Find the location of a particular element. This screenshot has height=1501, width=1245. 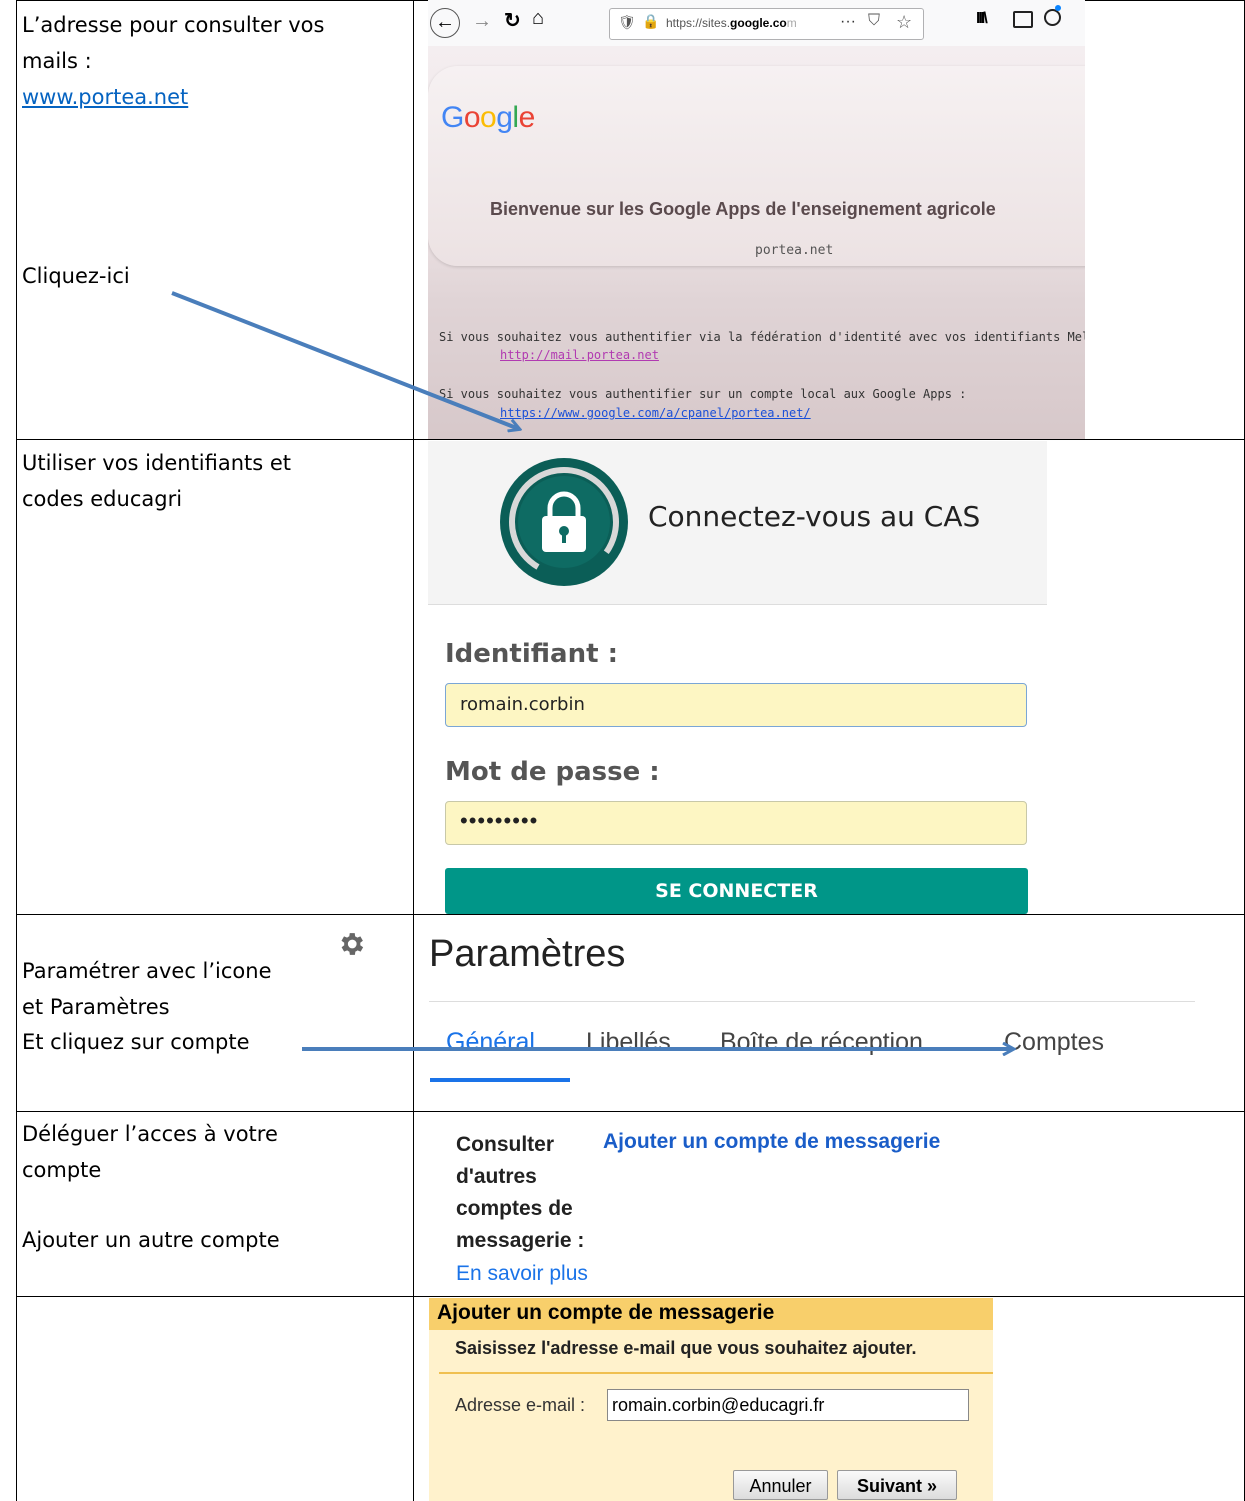

more-icon: ··· is located at coordinates (848, 22).